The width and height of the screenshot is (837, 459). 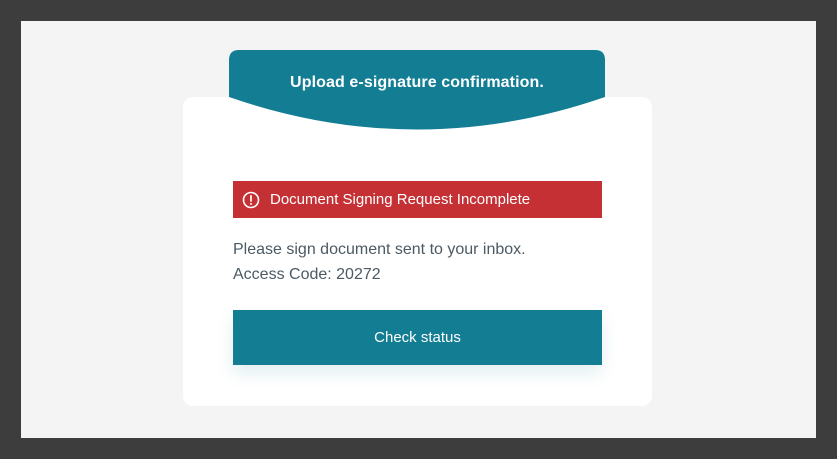 What do you see at coordinates (417, 82) in the screenshot?
I see `banner-title: Upload e-signature confirmation.` at bounding box center [417, 82].